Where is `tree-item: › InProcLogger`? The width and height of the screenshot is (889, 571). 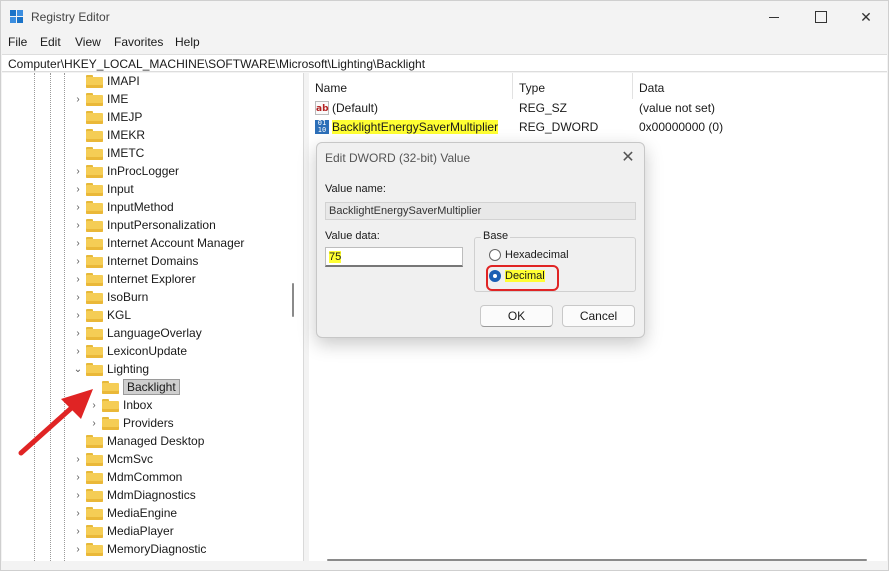 tree-item: › InProcLogger is located at coordinates (144, 172).